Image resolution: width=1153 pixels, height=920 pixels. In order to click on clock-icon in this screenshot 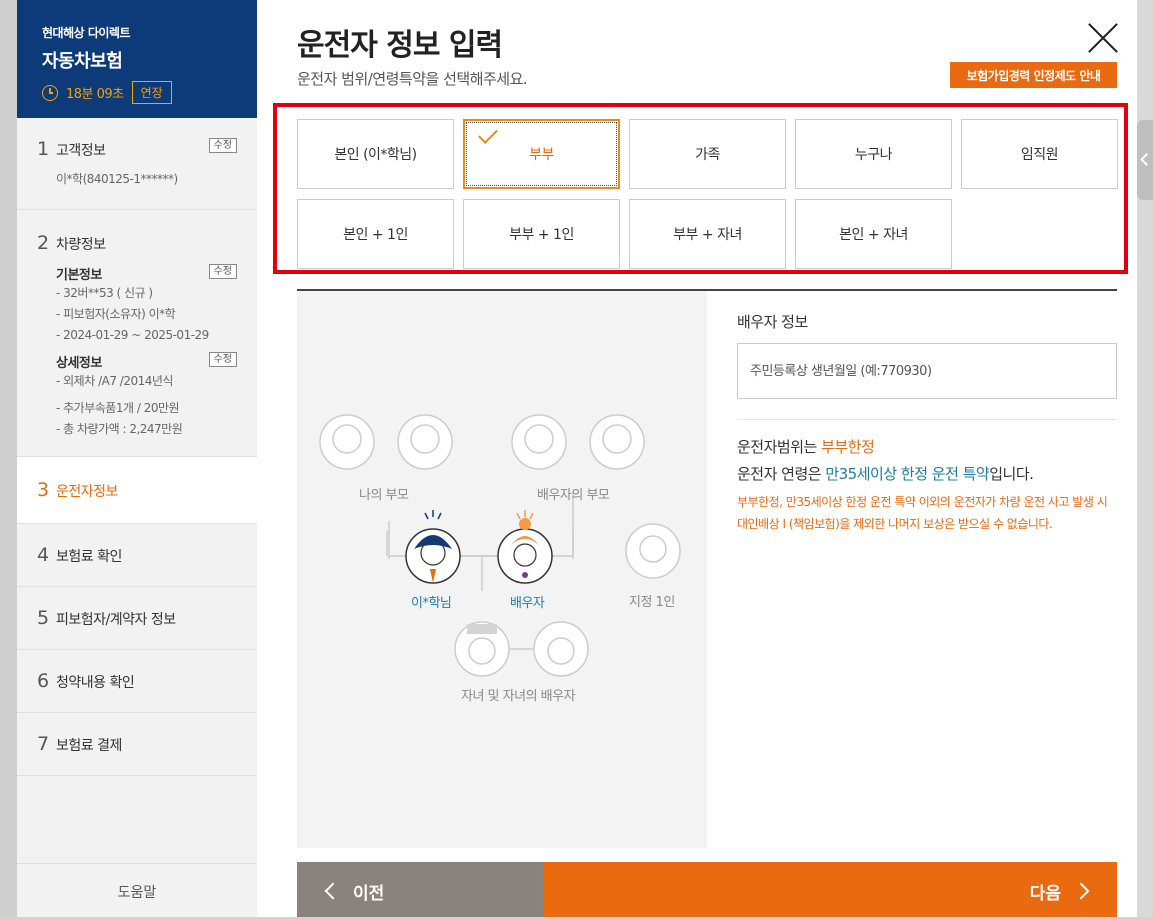, I will do `click(50, 92)`.